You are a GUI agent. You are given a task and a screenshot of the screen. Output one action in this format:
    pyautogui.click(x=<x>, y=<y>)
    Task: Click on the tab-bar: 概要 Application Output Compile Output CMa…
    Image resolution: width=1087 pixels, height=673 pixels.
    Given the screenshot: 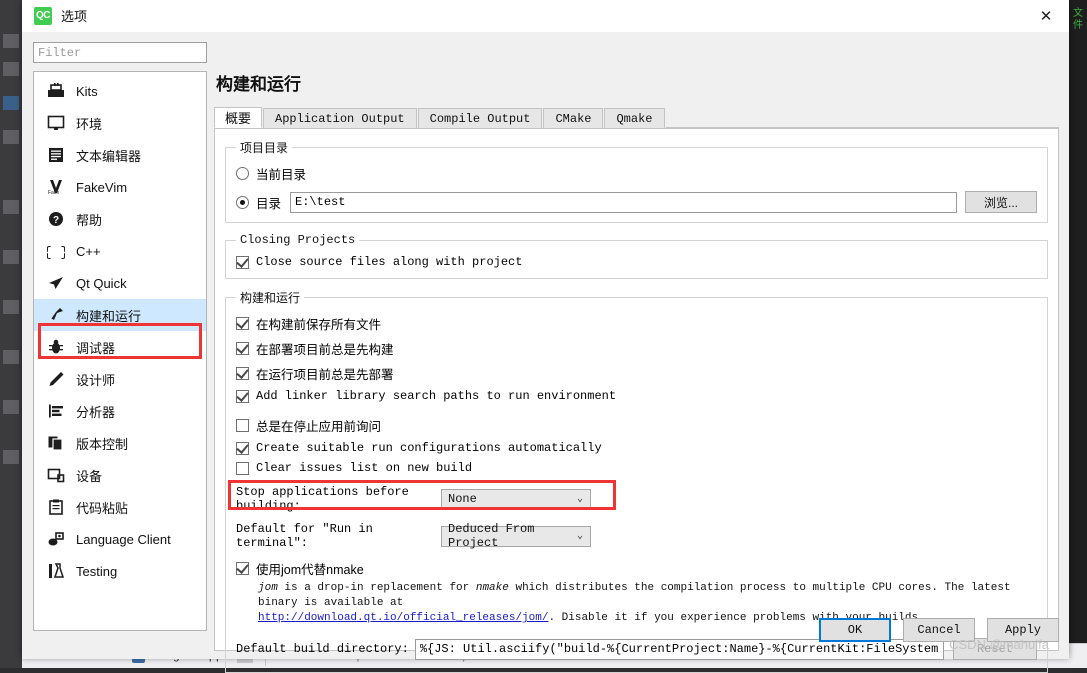 What is the action you would take?
    pyautogui.click(x=636, y=118)
    